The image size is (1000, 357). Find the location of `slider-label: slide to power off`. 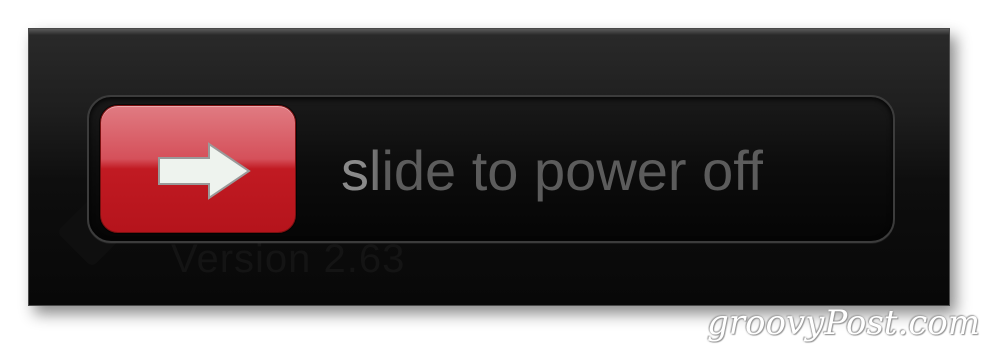

slider-label: slide to power off is located at coordinates (552, 171).